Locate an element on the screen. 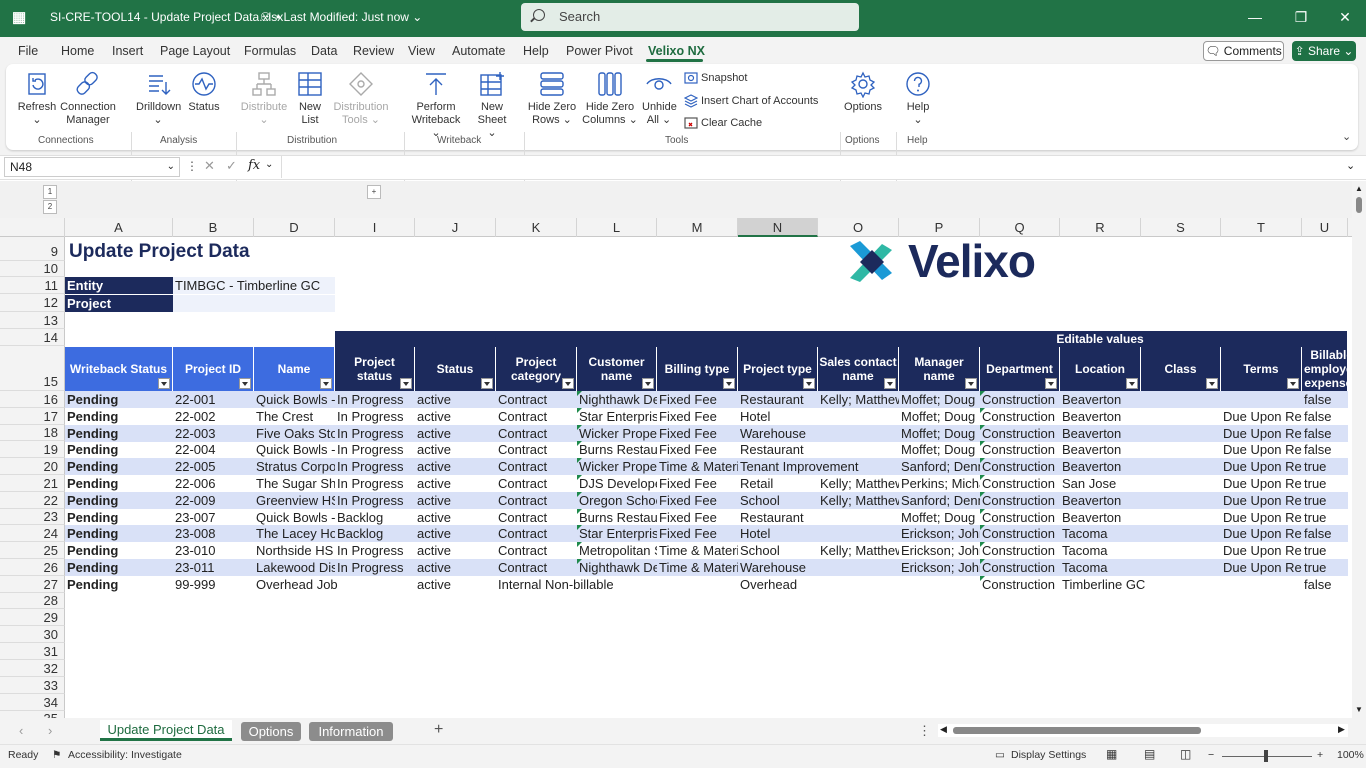  table-cell: Hotel is located at coordinates (818, 417).